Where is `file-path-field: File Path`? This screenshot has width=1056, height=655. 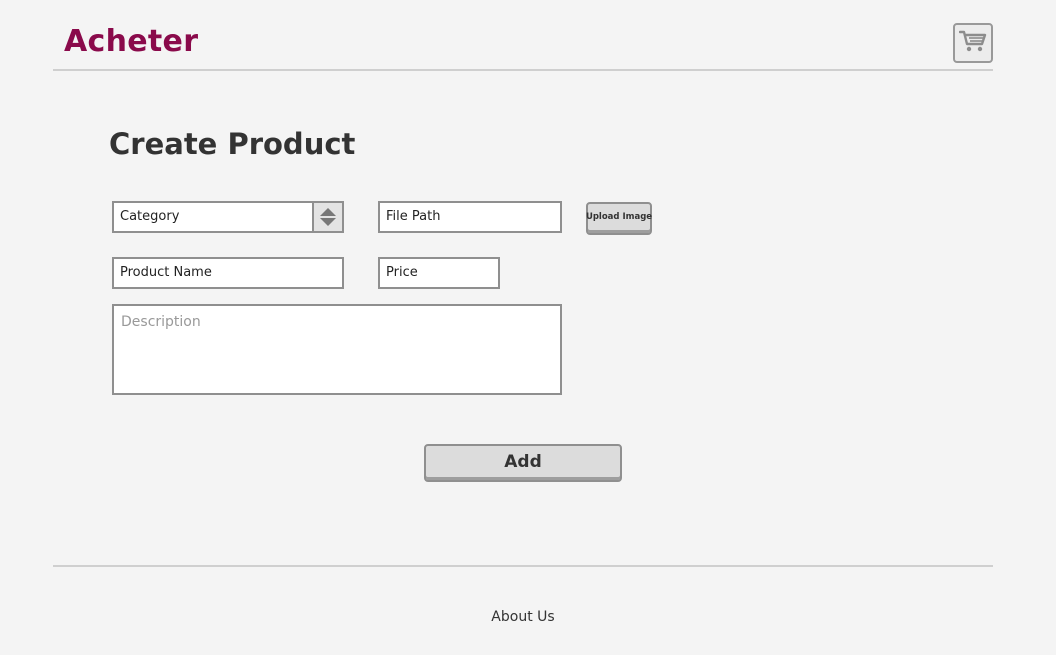
file-path-field: File Path is located at coordinates (470, 217).